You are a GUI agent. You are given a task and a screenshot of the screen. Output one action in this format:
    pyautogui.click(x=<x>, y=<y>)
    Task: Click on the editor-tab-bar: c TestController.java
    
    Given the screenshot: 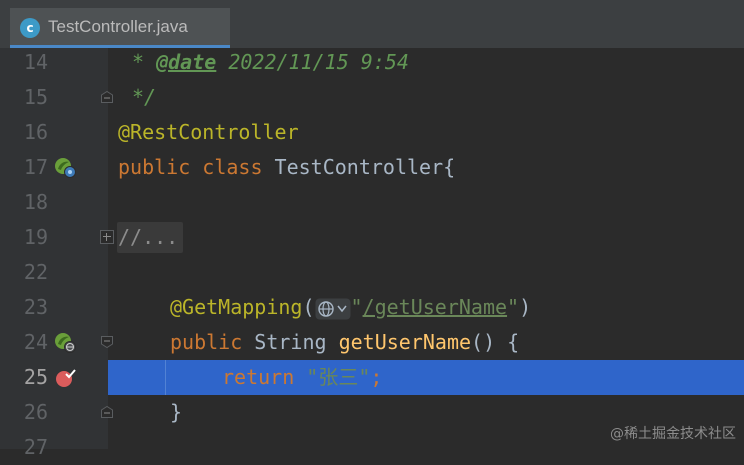 What is the action you would take?
    pyautogui.click(x=372, y=28)
    